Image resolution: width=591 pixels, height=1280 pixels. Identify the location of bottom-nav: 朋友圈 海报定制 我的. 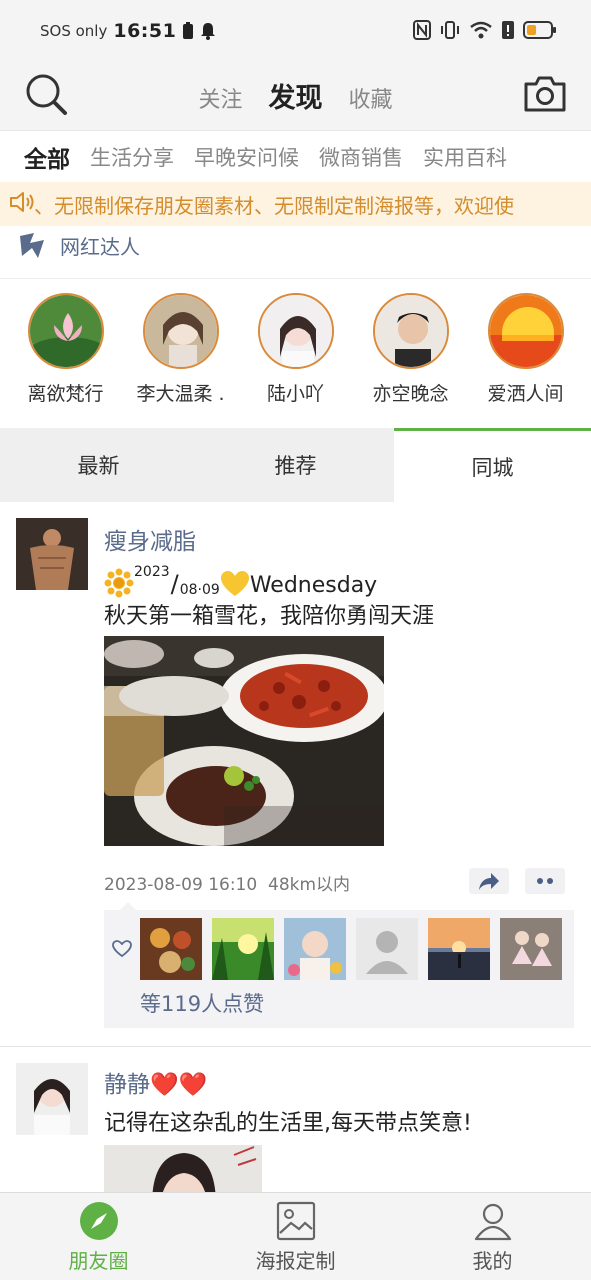
(295, 1236).